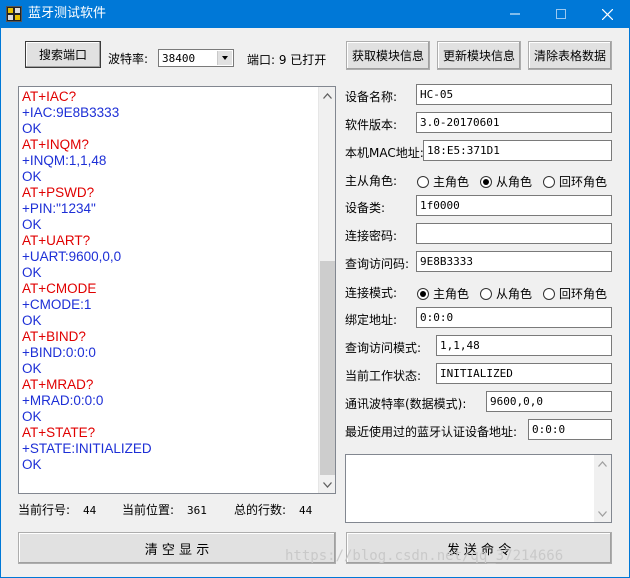  Describe the element at coordinates (549, 294) in the screenshot. I see `conn-mode-radio-loopback` at that location.